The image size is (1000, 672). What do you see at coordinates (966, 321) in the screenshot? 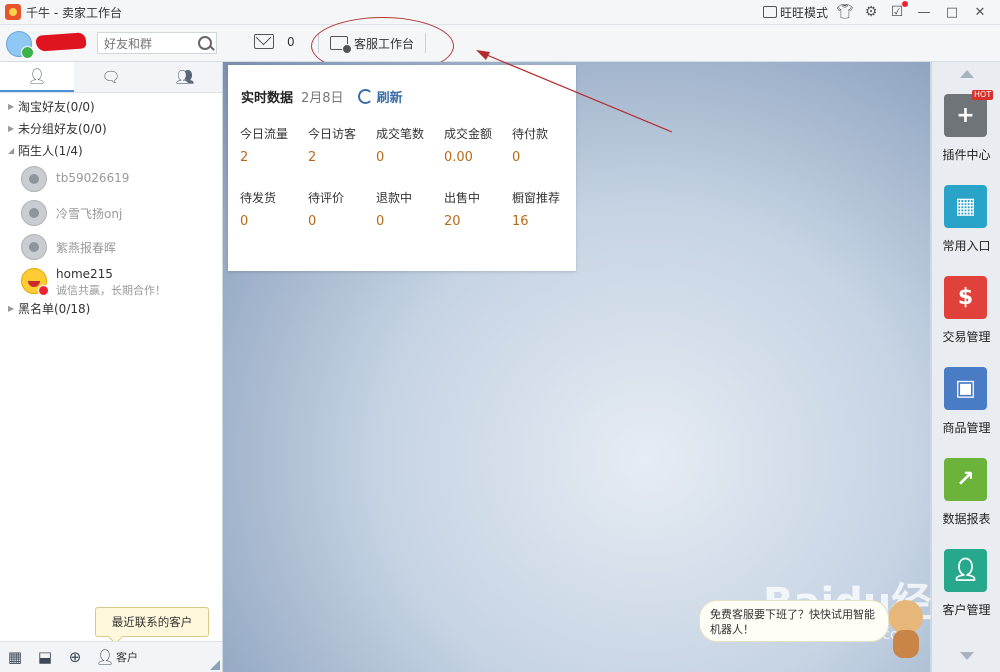
I see `dock-item-trade: $ 交易管理` at bounding box center [966, 321].